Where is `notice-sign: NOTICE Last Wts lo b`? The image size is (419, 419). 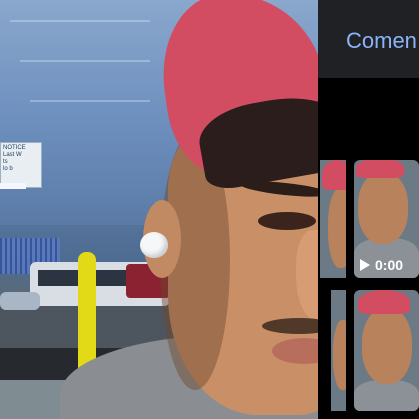
notice-sign: NOTICE Last Wts lo b is located at coordinates (21, 165).